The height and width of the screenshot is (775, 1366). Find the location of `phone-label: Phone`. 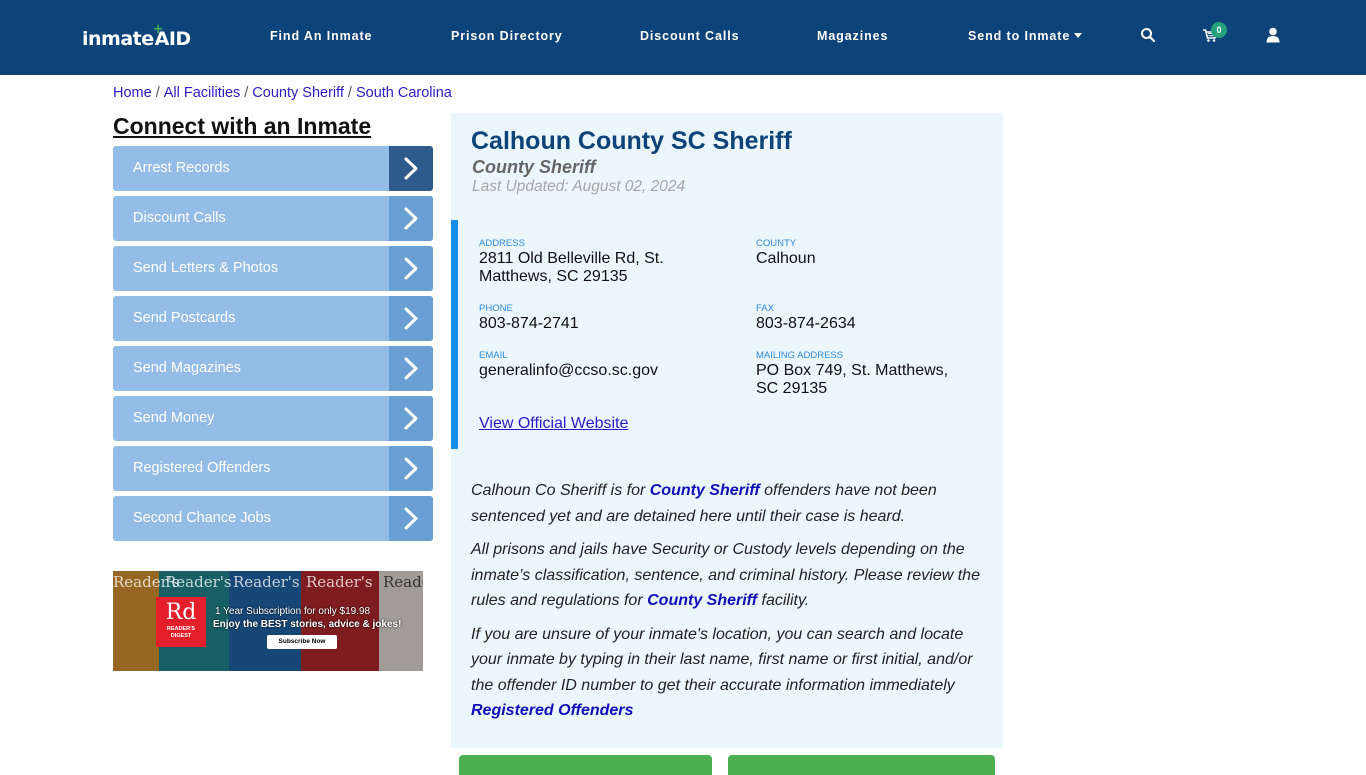

phone-label: Phone is located at coordinates (496, 308).